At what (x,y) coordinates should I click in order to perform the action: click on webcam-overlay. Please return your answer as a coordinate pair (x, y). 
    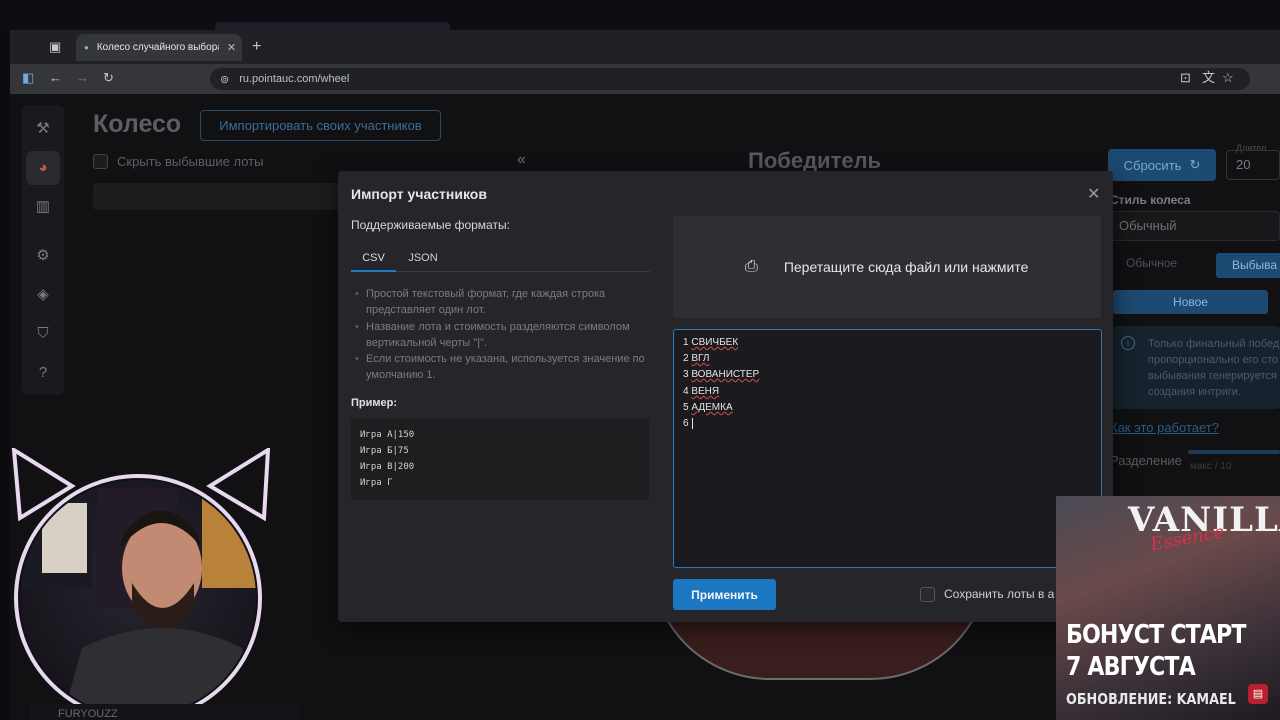
    Looking at the image, I should click on (141, 584).